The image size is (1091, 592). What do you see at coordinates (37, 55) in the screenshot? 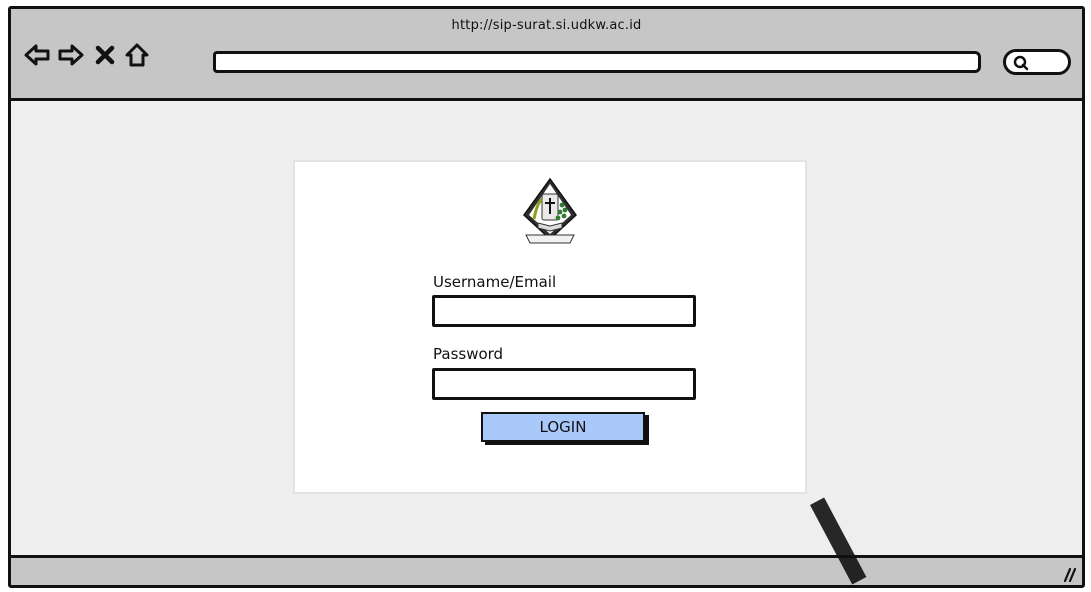
I see `back-arrow-icon` at bounding box center [37, 55].